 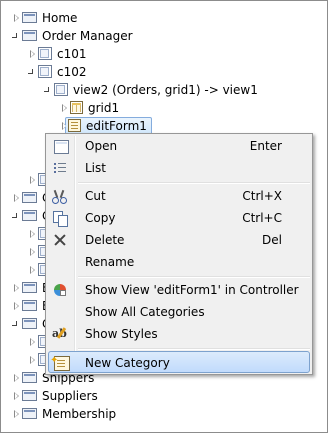 What do you see at coordinates (72, 54) in the screenshot?
I see `tree-node-label: c101` at bounding box center [72, 54].